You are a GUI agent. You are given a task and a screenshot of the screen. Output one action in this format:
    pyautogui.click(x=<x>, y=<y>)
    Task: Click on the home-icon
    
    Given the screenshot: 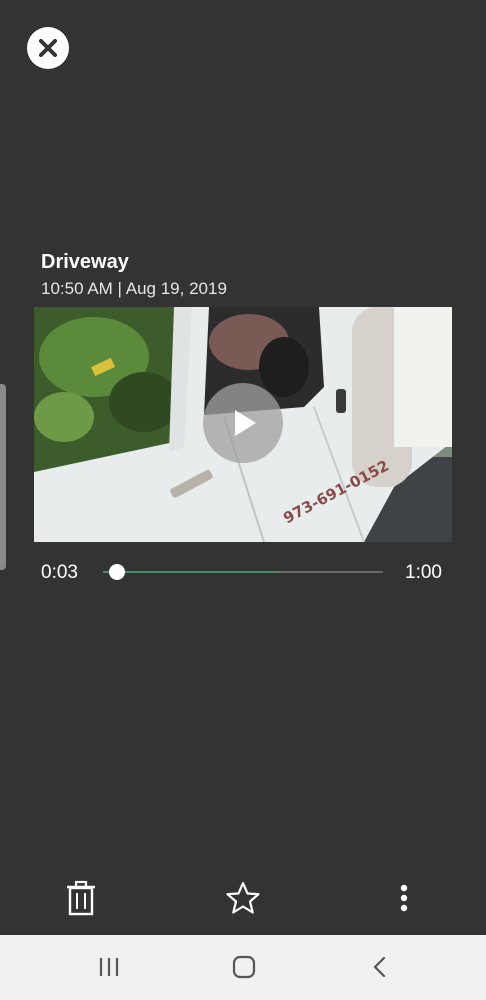 What is the action you would take?
    pyautogui.click(x=244, y=967)
    